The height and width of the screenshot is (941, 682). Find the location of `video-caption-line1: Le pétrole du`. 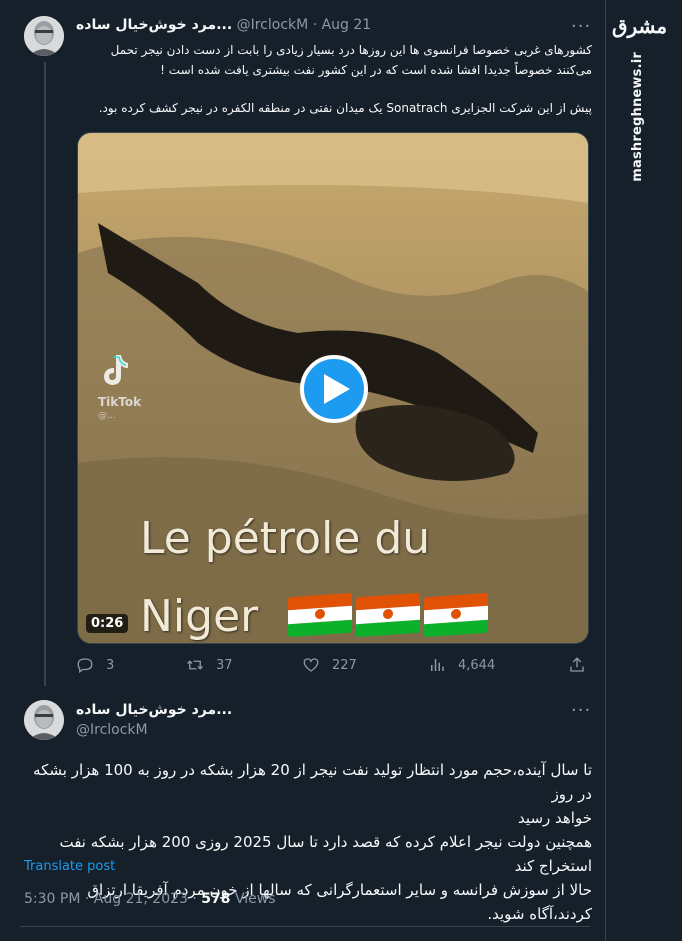

video-caption-line1: Le pétrole du is located at coordinates (285, 538).